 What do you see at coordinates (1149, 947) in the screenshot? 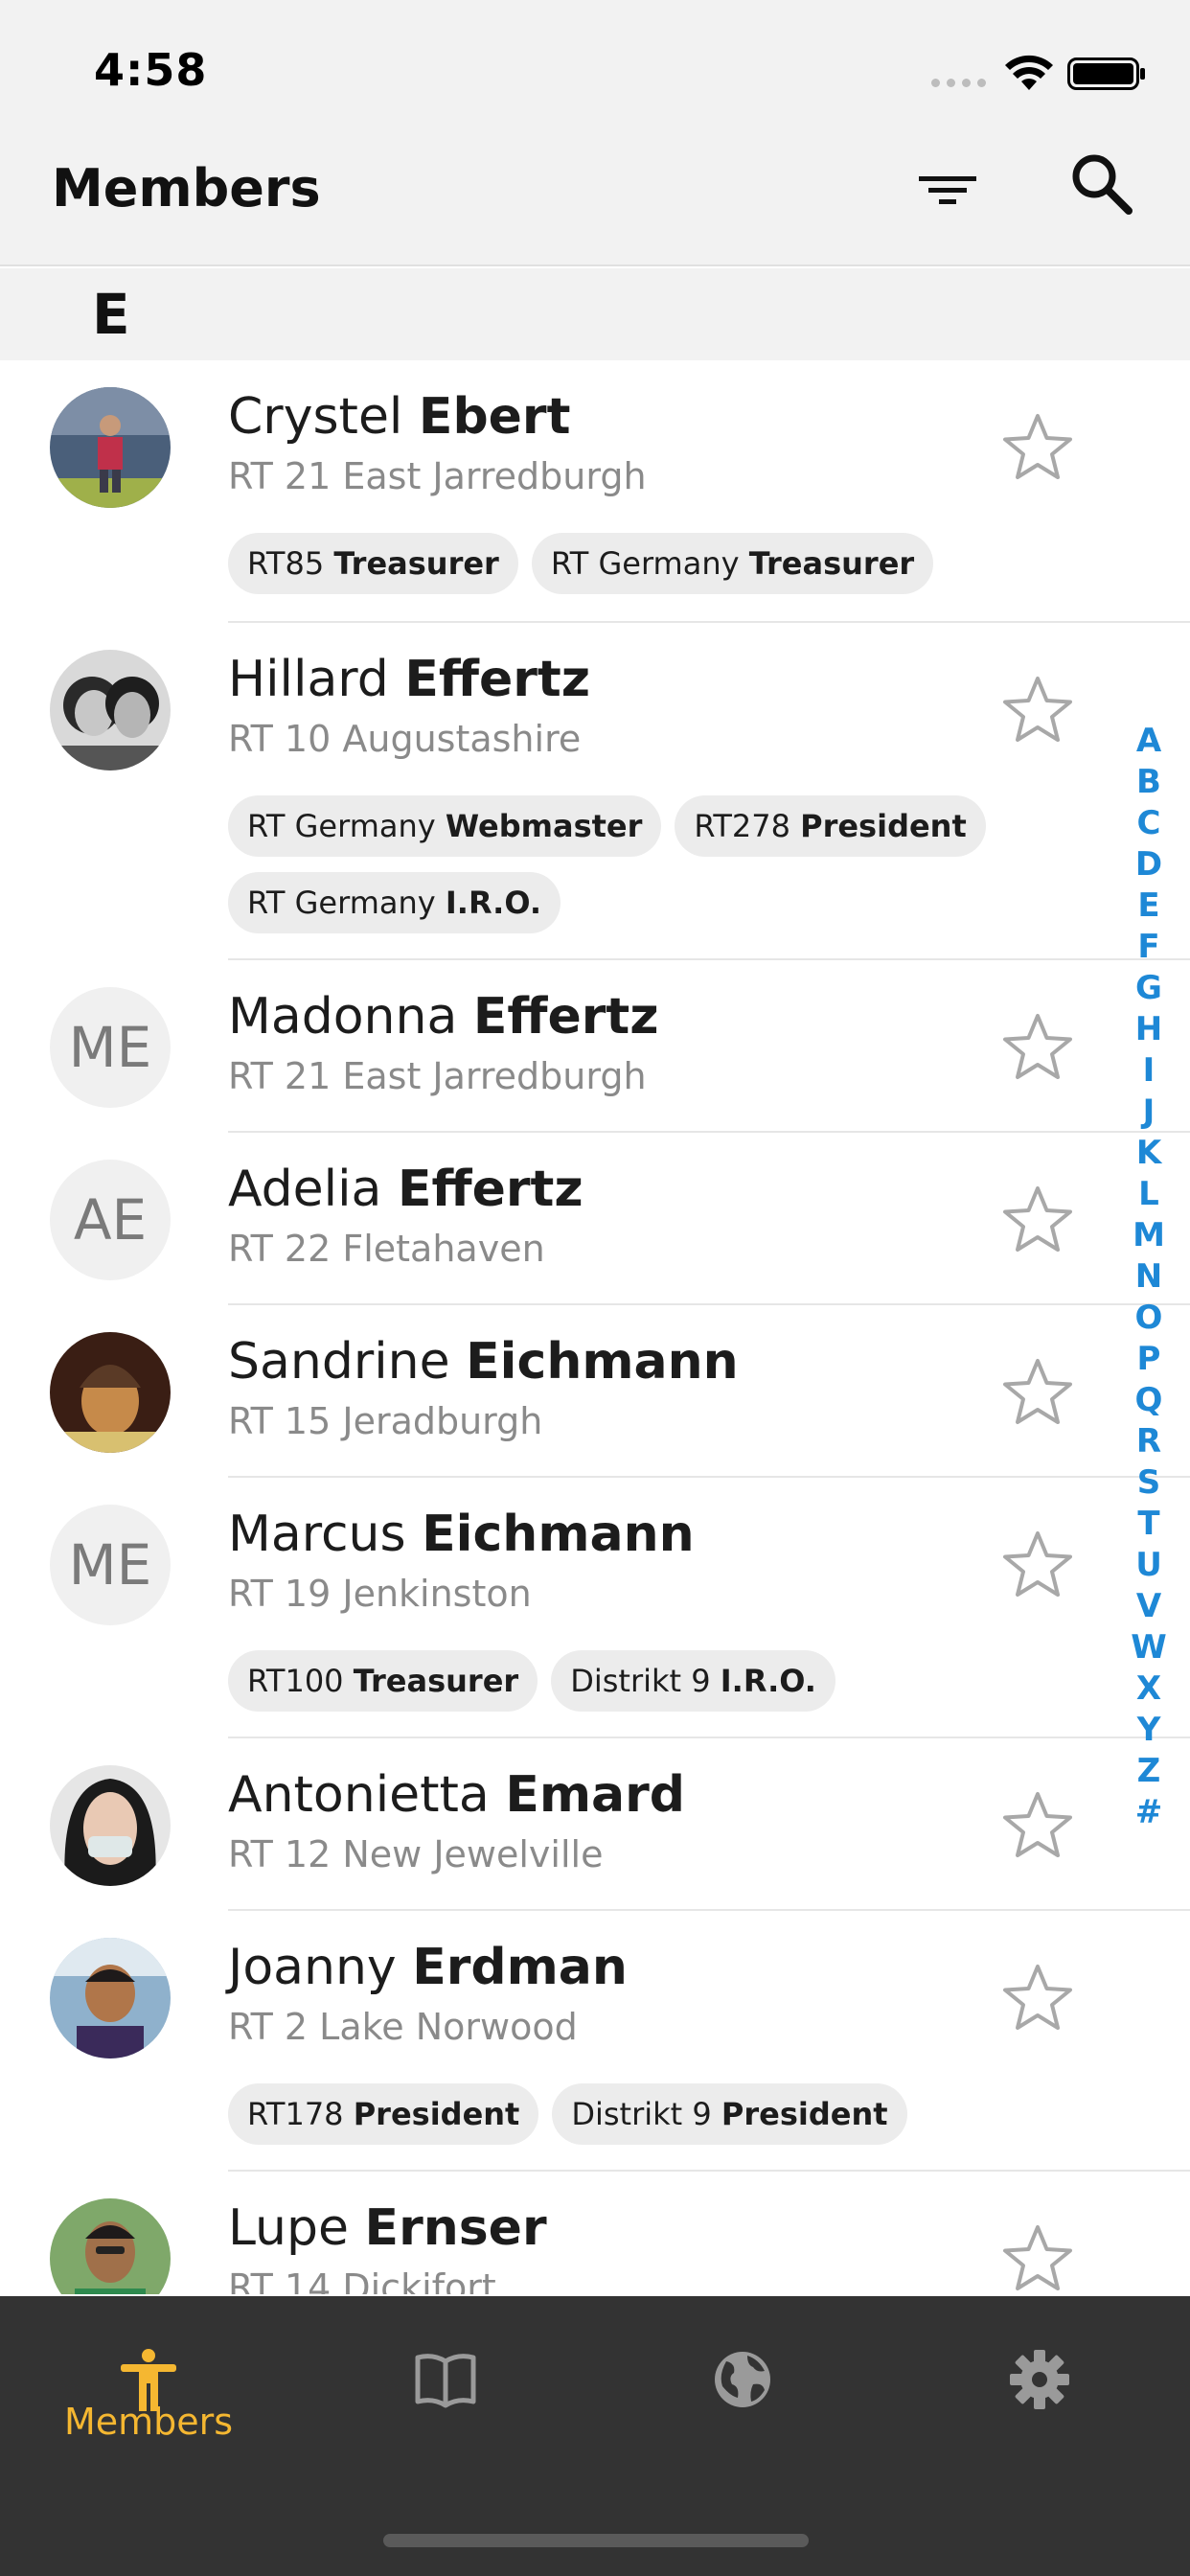
I see `index-letter: F` at bounding box center [1149, 947].